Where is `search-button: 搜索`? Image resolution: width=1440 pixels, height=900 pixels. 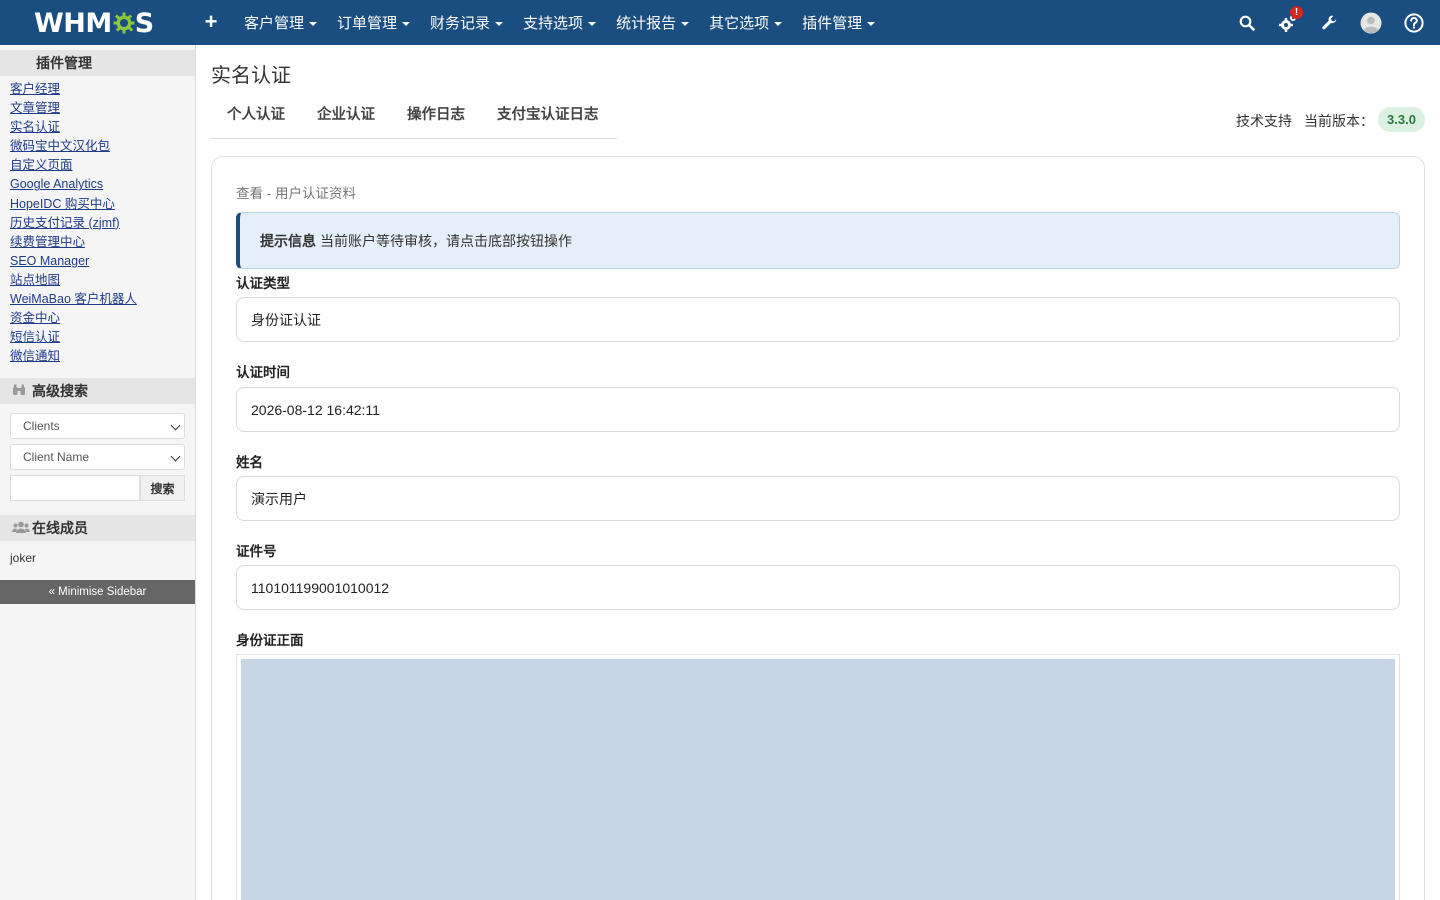 search-button: 搜索 is located at coordinates (162, 488).